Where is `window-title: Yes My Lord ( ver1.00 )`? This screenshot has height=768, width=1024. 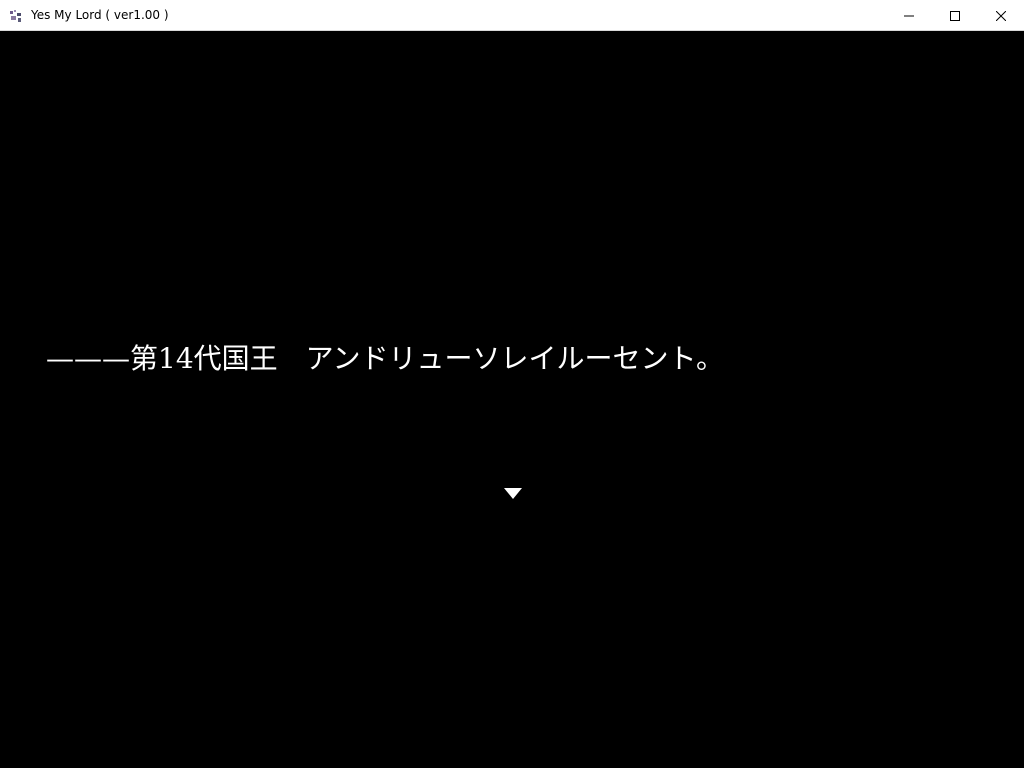 window-title: Yes My Lord ( ver1.00 ) is located at coordinates (100, 15).